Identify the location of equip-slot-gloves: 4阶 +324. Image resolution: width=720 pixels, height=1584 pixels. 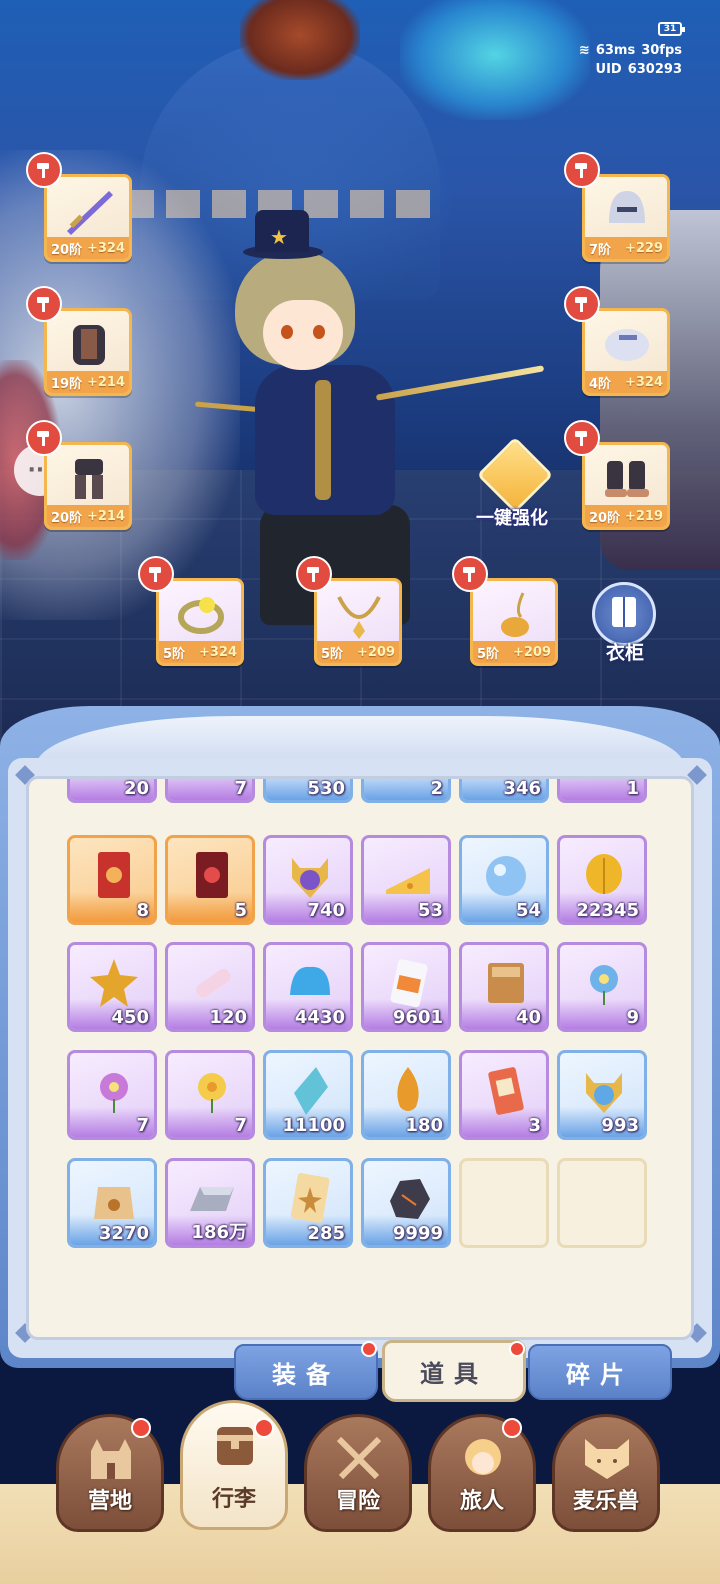
(617, 341).